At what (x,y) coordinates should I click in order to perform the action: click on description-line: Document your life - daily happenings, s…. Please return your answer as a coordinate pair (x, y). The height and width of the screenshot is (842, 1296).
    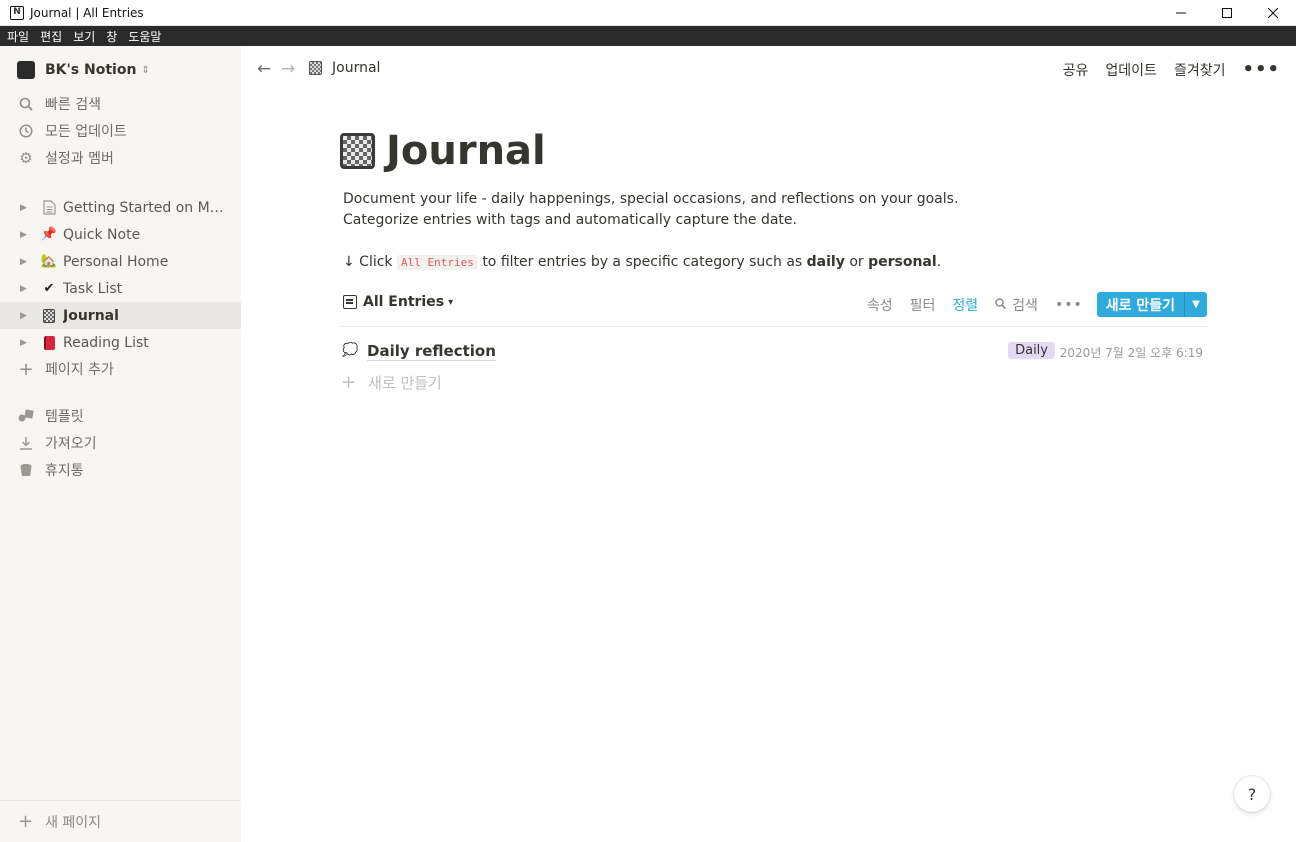
    Looking at the image, I should click on (650, 199).